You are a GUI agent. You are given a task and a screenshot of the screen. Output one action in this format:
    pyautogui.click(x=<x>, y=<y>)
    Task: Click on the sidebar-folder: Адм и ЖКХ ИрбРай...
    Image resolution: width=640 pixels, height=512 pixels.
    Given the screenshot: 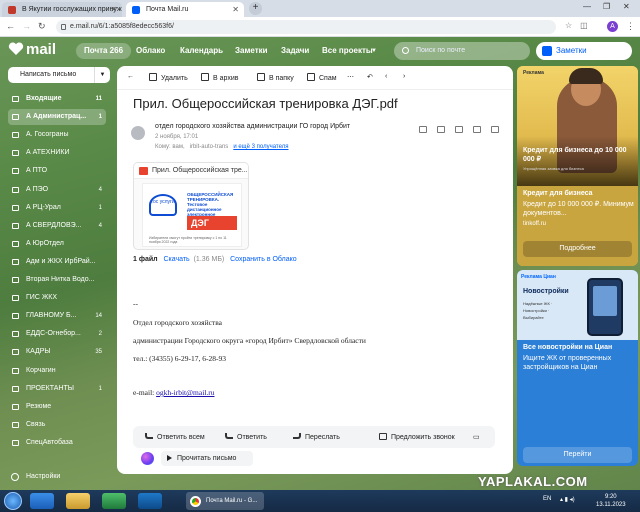 What is the action you would take?
    pyautogui.click(x=57, y=262)
    